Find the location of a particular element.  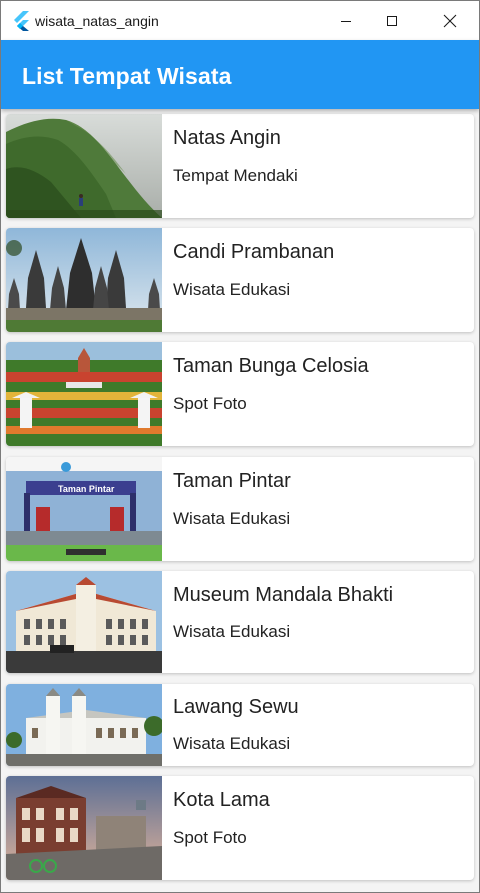

place-photo-candi-prambanan is located at coordinates (84, 280).